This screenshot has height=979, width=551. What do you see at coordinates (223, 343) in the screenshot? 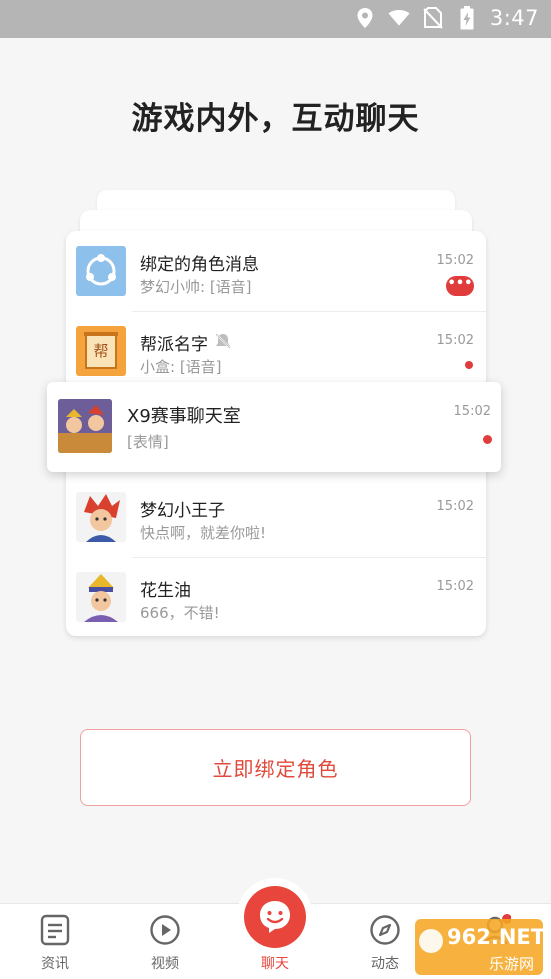
I see `mute-icon` at bounding box center [223, 343].